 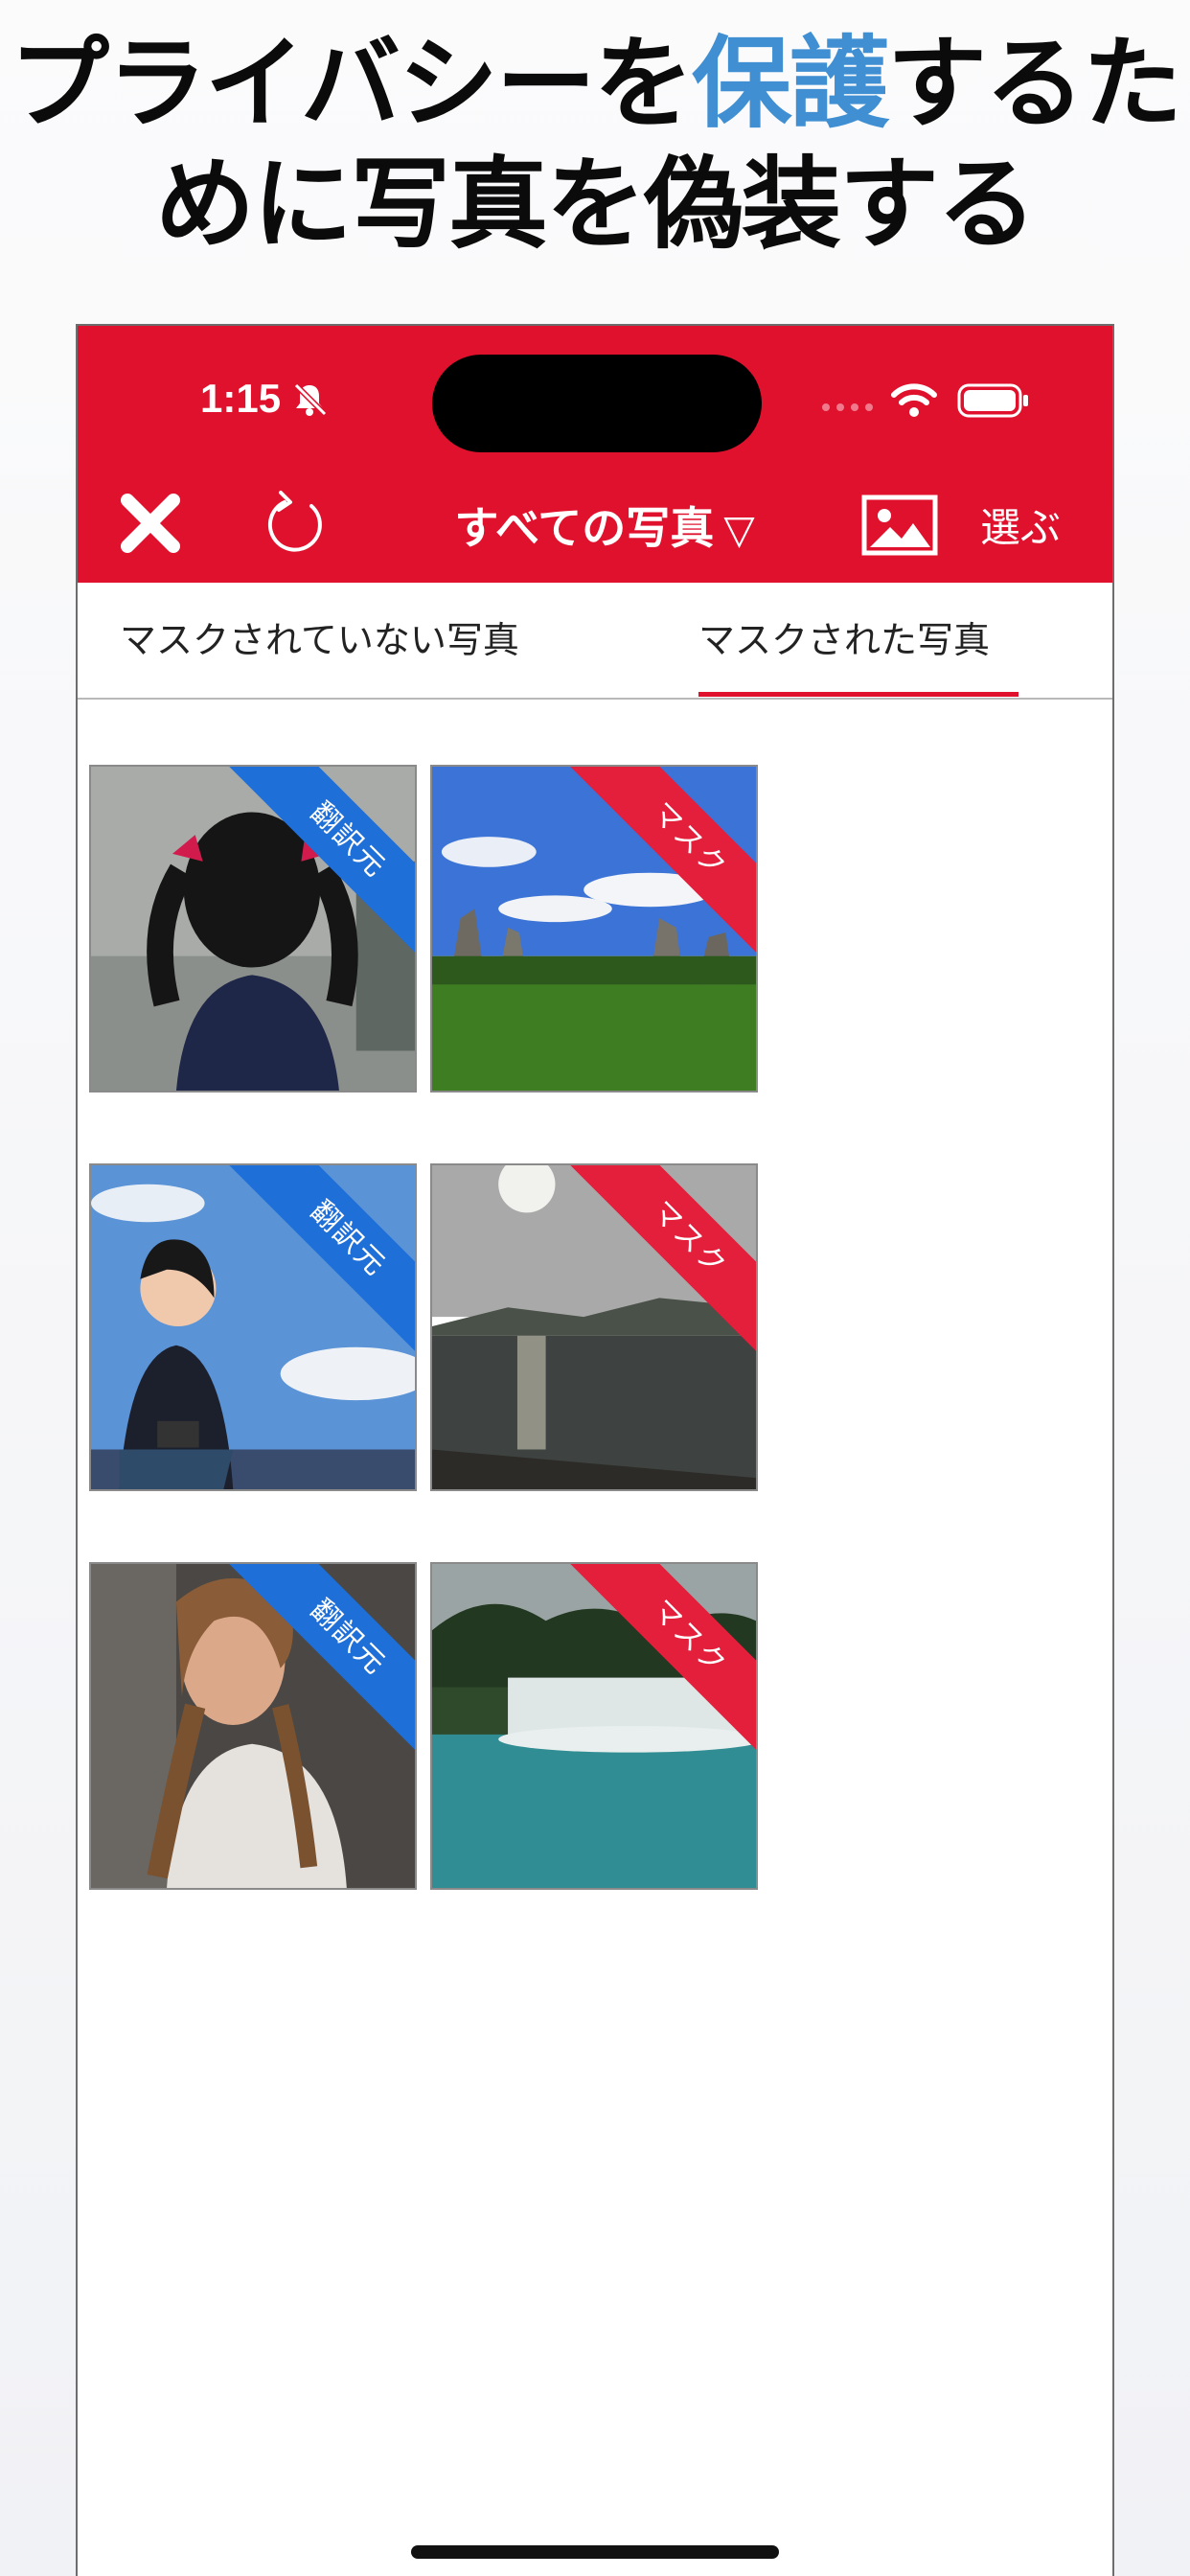 What do you see at coordinates (1020, 528) in the screenshot?
I see `select-button: 選ぶ` at bounding box center [1020, 528].